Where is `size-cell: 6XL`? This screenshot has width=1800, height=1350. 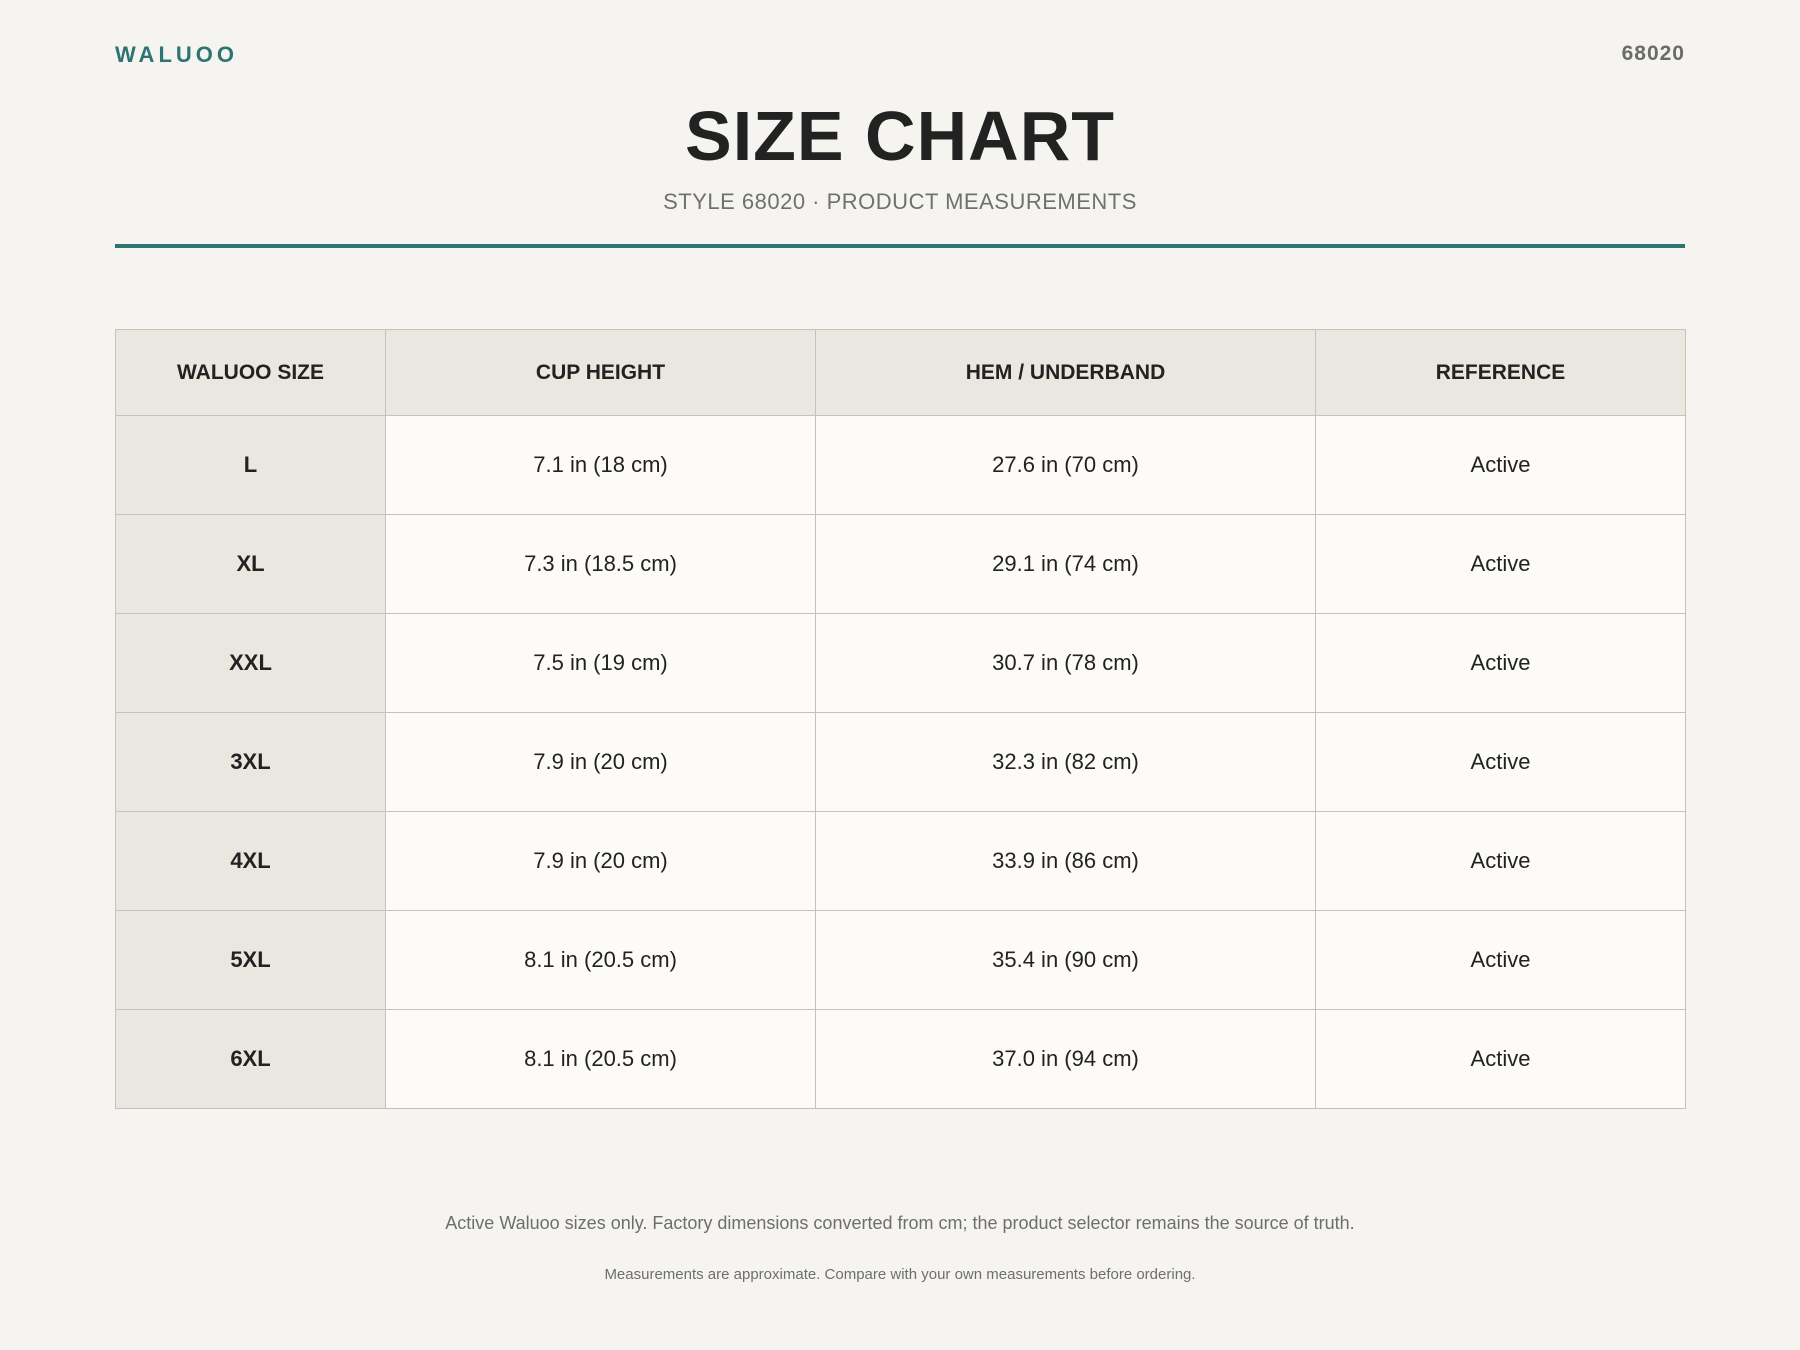 size-cell: 6XL is located at coordinates (250, 1059).